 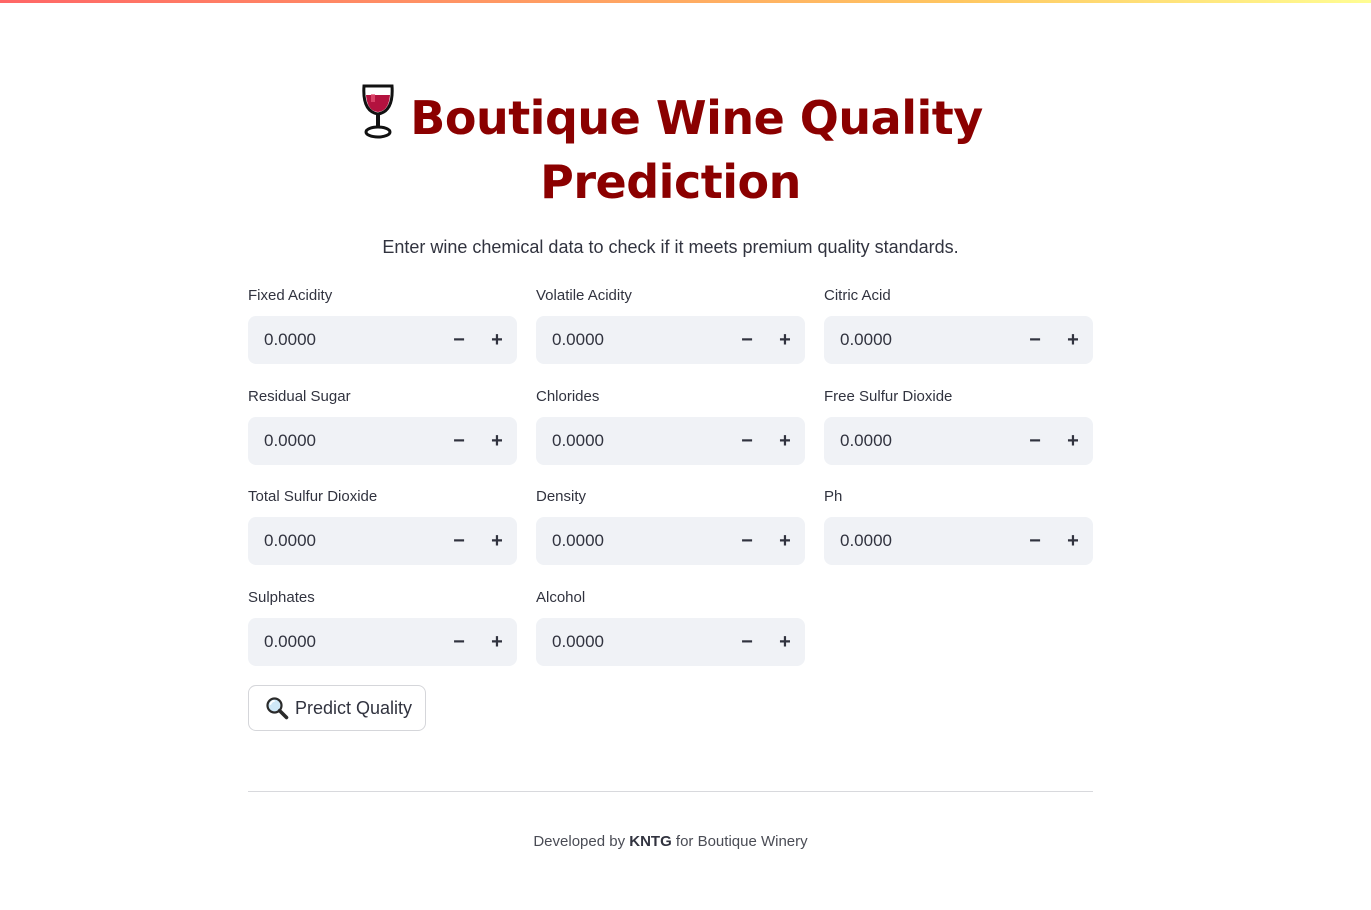 I want to click on wine-glass-icon, so click(x=378, y=111).